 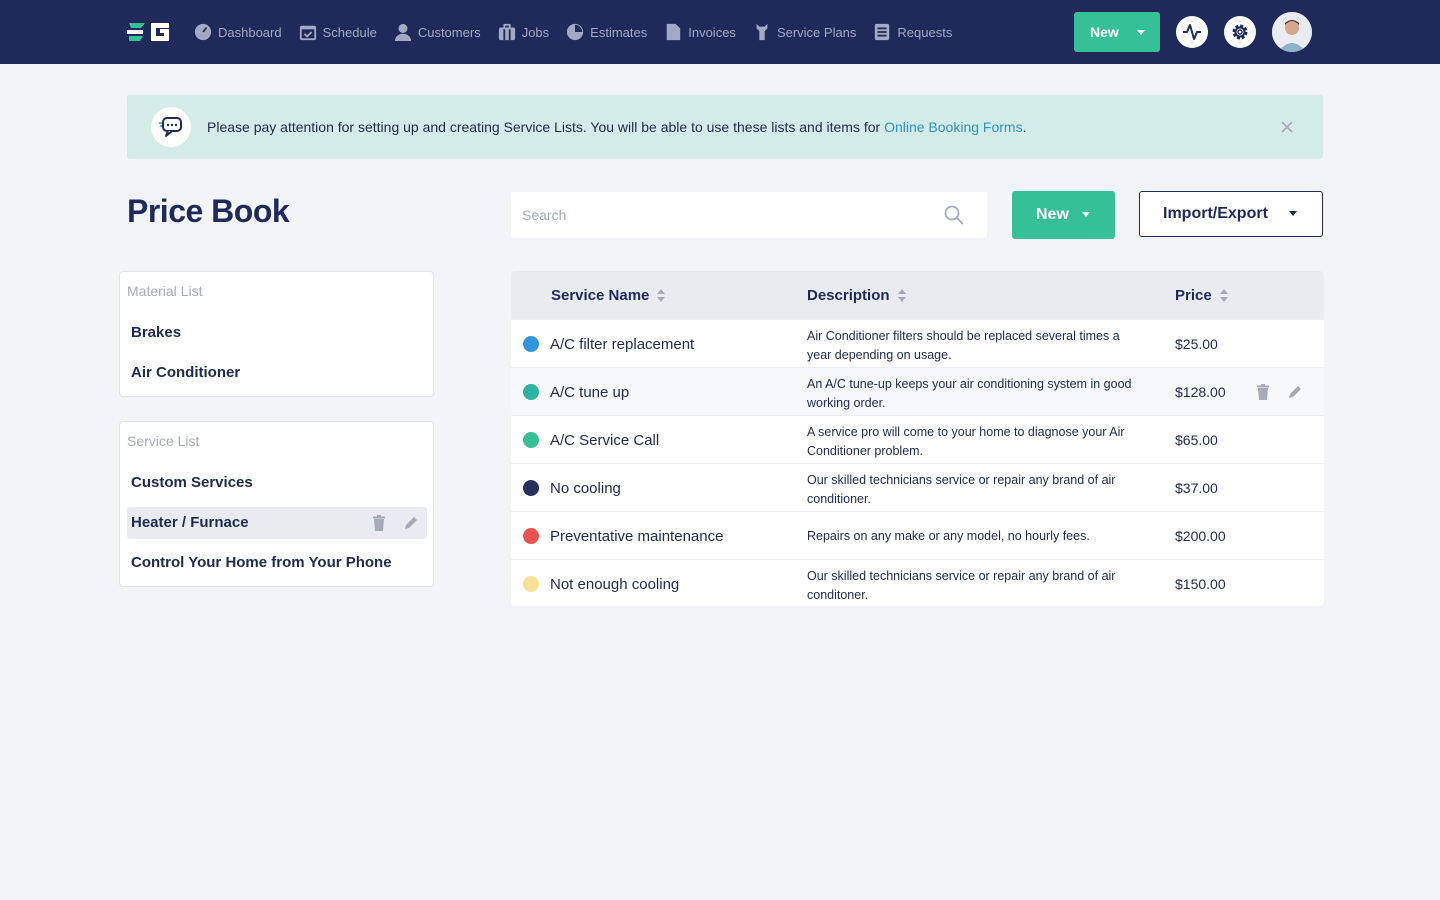 I want to click on material-list-card: Material List Brakes Air Conditioner, so click(x=276, y=334).